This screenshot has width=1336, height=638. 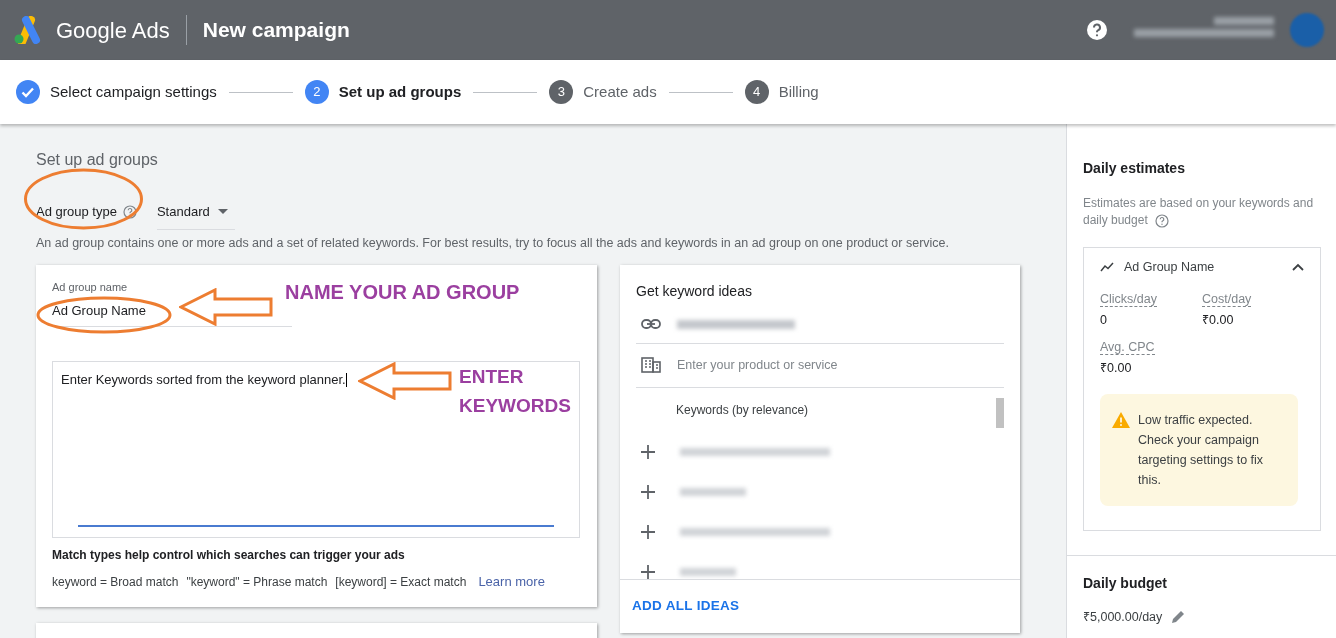 I want to click on step-label: Create ads, so click(x=620, y=92).